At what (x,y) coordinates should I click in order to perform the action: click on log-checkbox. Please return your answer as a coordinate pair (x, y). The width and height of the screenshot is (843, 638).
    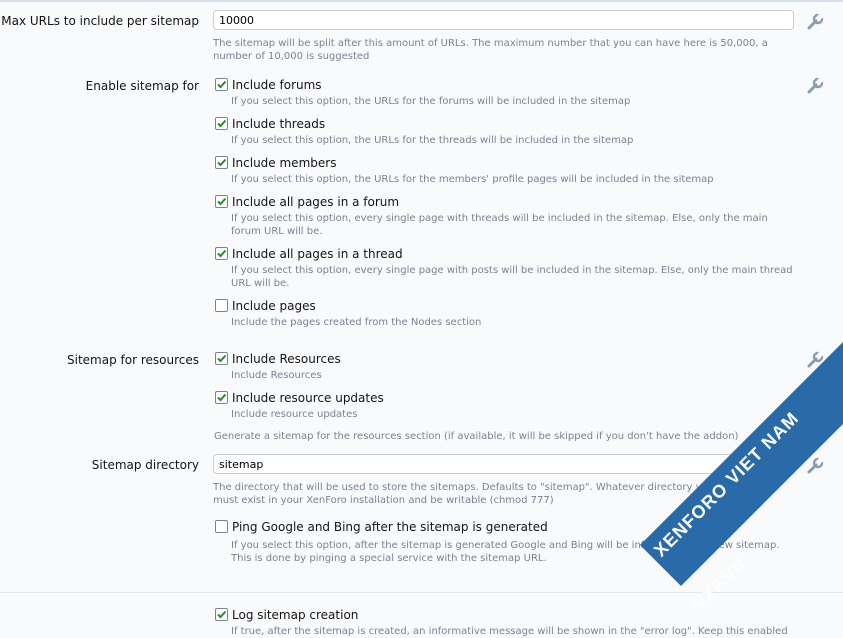
    Looking at the image, I should click on (221, 614).